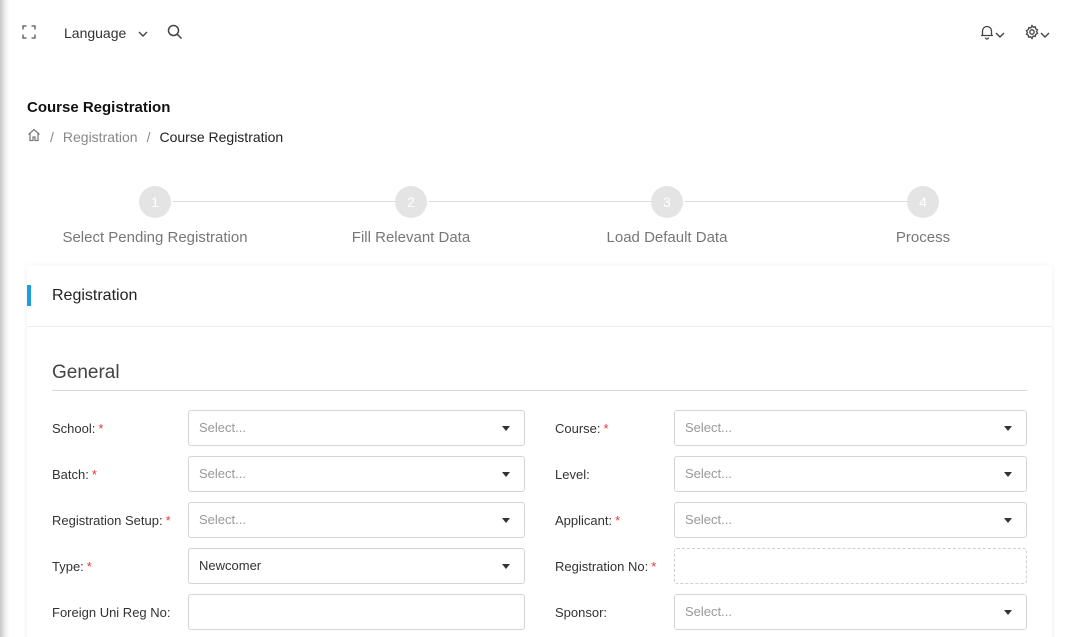  What do you see at coordinates (155, 136) in the screenshot?
I see `breadcrumb: / Registration / Course Registration` at bounding box center [155, 136].